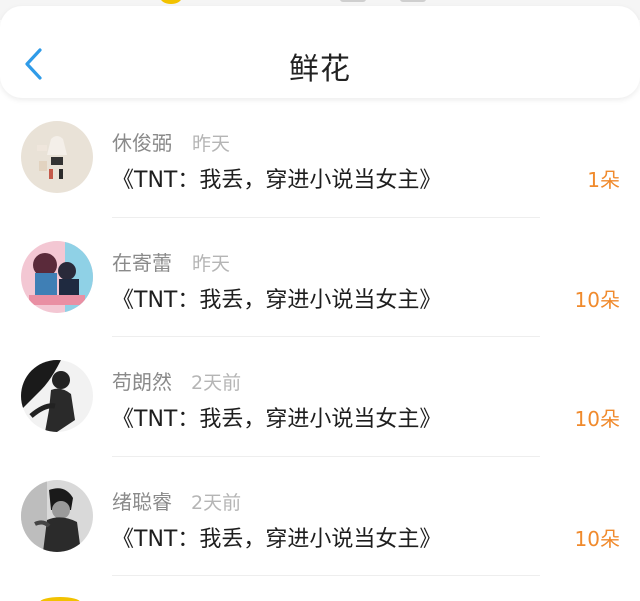 This screenshot has width=640, height=601. I want to click on portrait-avatar-icon, so click(57, 515).